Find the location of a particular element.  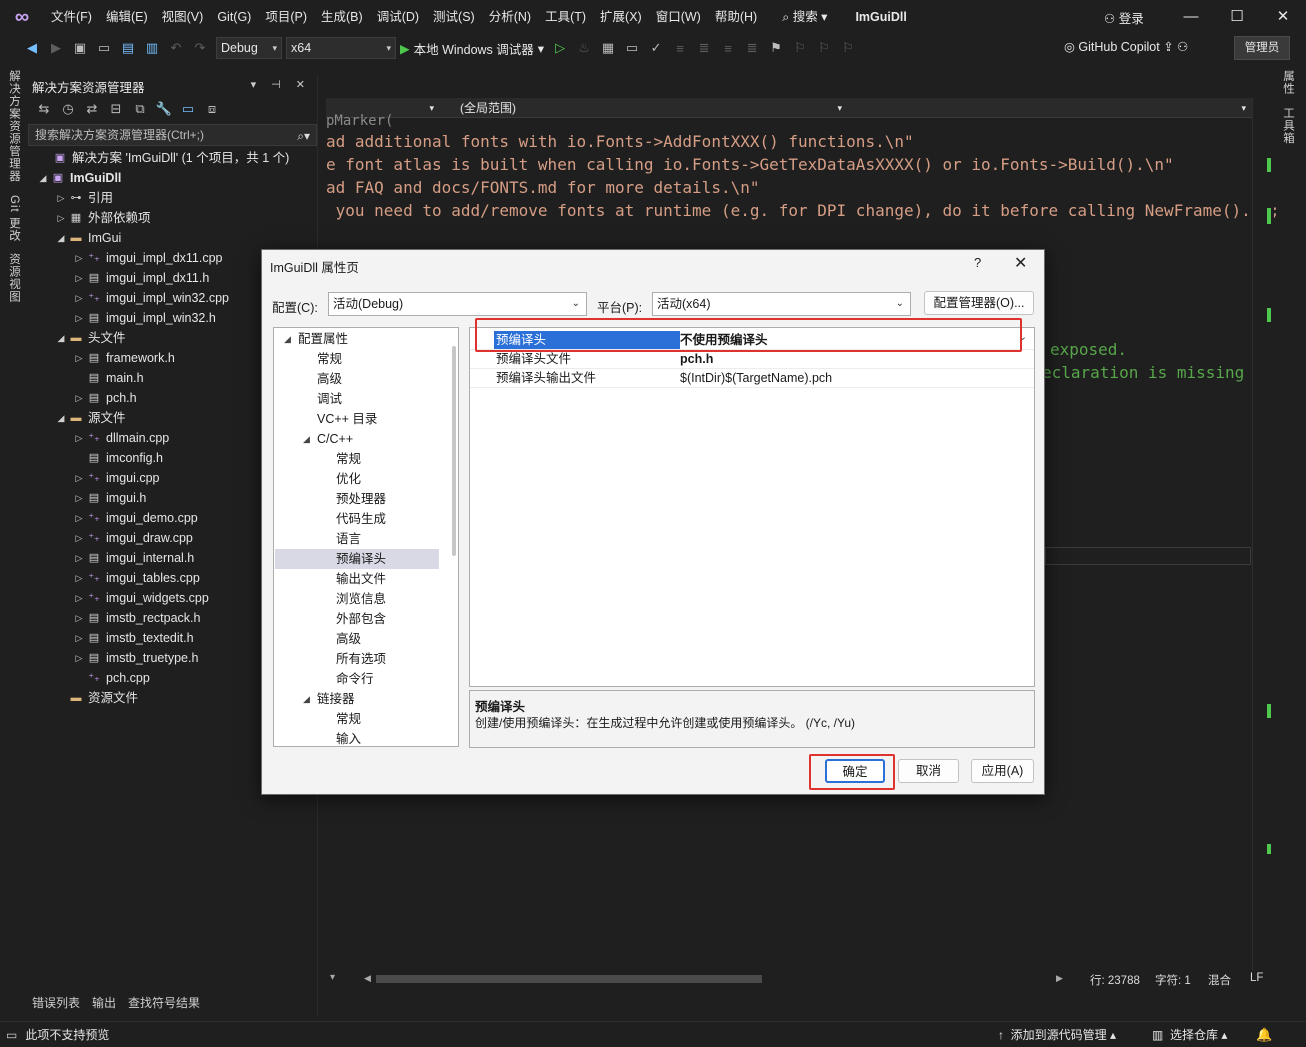

property-tree-item: VC++ 目录 is located at coordinates (347, 419).